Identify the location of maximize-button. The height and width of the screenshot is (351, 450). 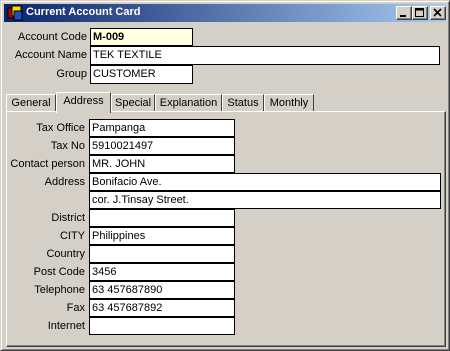
(420, 13).